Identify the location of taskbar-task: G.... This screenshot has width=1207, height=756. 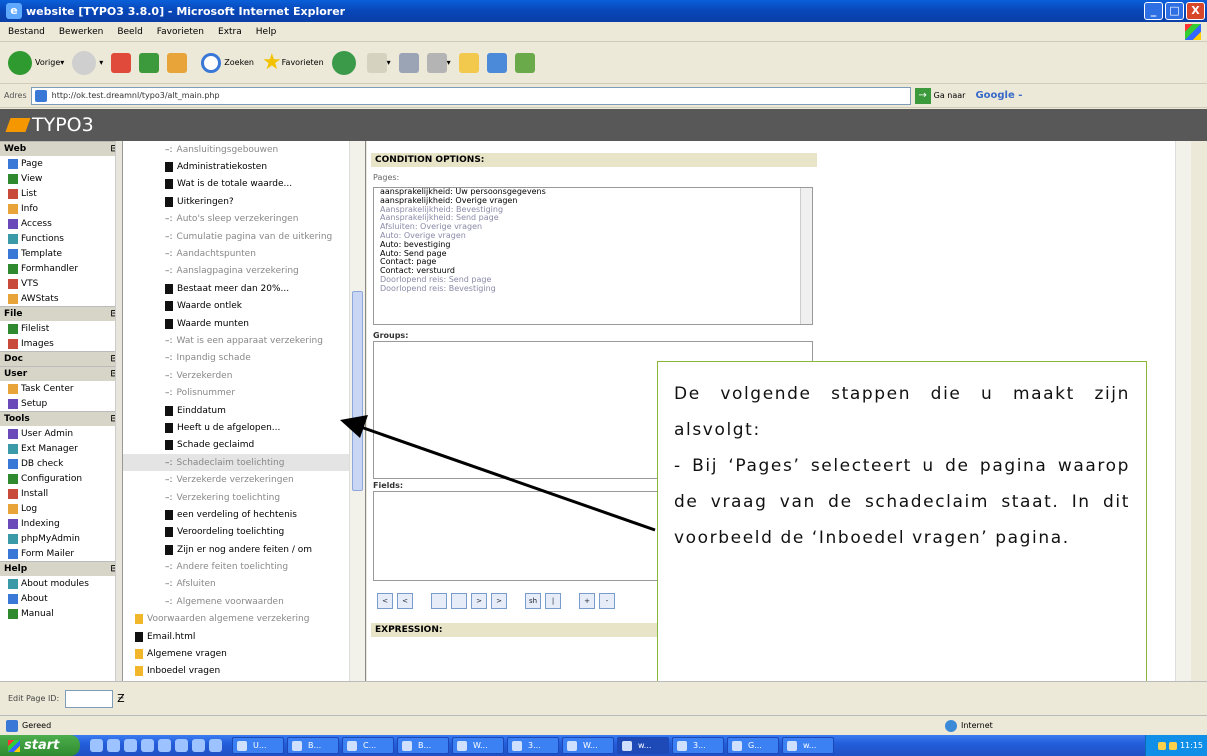
(753, 745).